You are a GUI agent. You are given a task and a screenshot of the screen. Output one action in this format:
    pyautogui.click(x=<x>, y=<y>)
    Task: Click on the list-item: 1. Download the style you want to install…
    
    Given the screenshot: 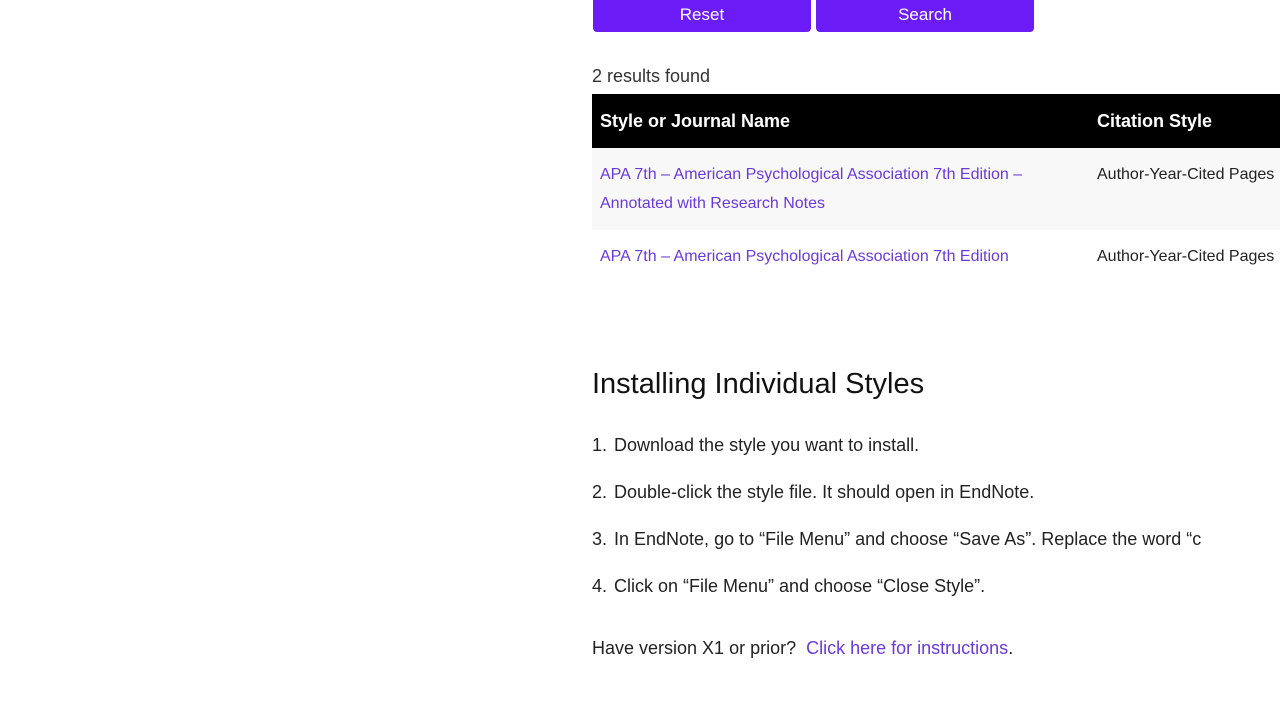 What is the action you would take?
    pyautogui.click(x=896, y=453)
    